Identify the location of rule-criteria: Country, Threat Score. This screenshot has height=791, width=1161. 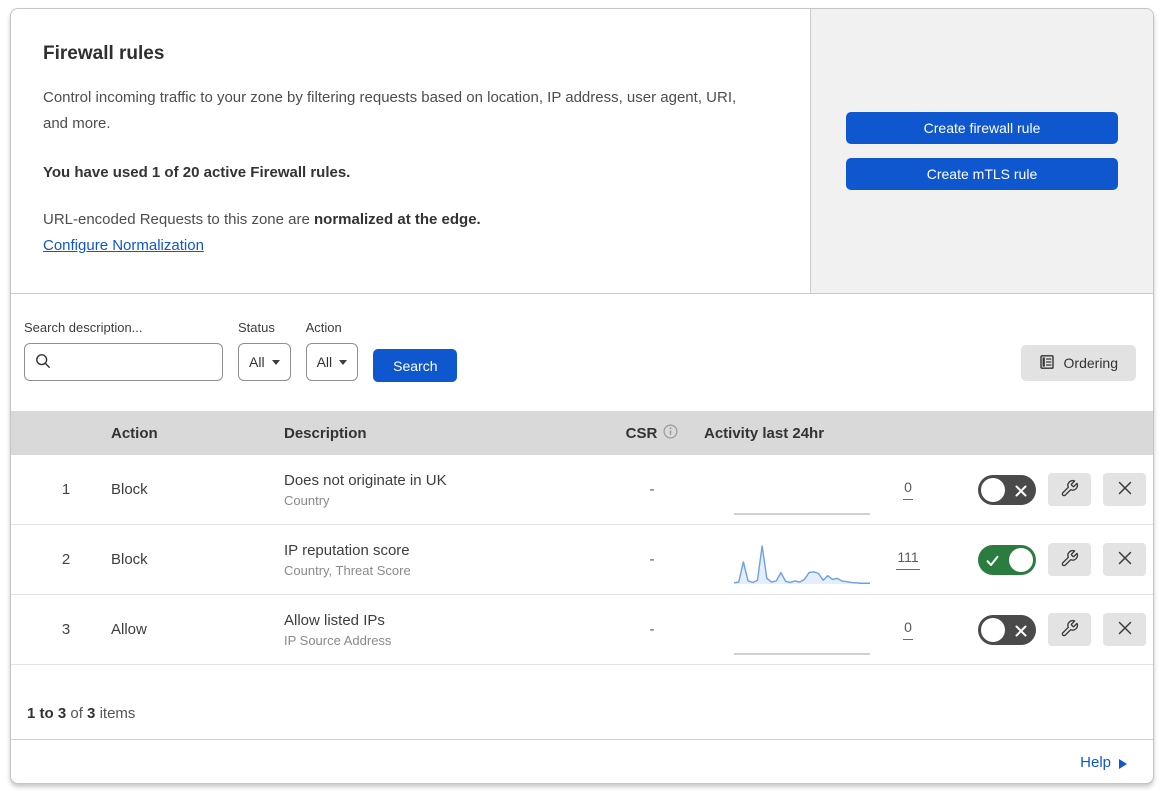
(347, 570).